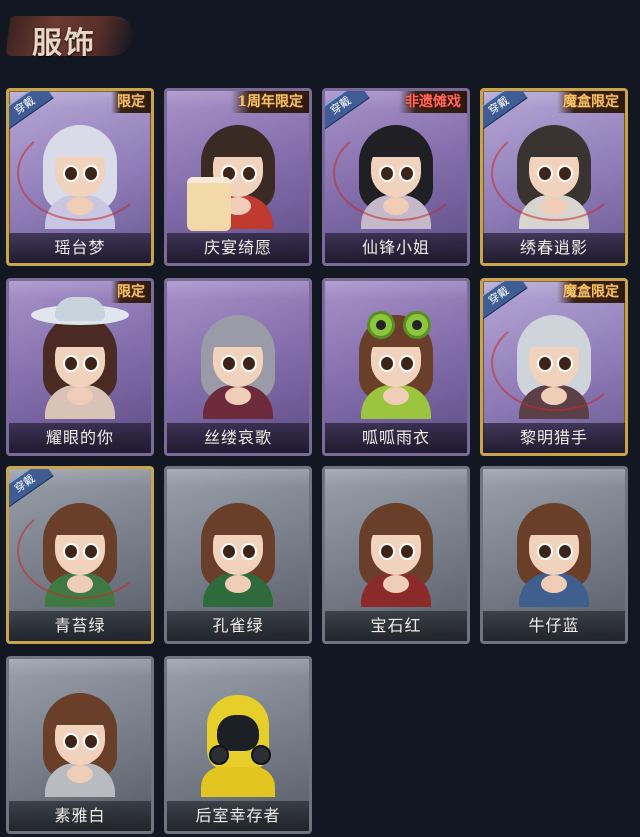  Describe the element at coordinates (209, 204) in the screenshot. I see `birthday-cake` at that location.